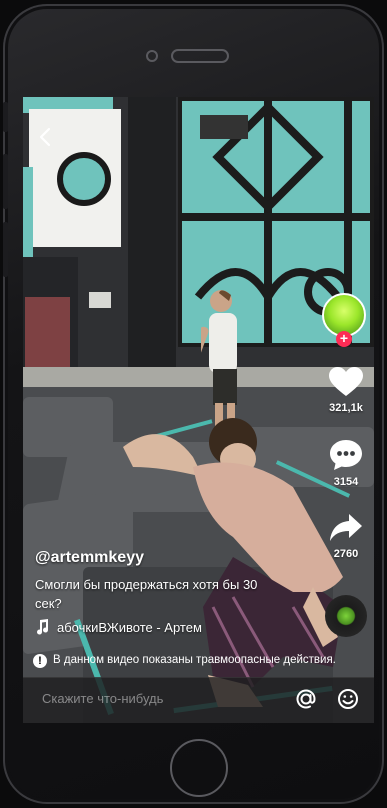 This screenshot has width=387, height=808. I want to click on comment-icon, so click(346, 455).